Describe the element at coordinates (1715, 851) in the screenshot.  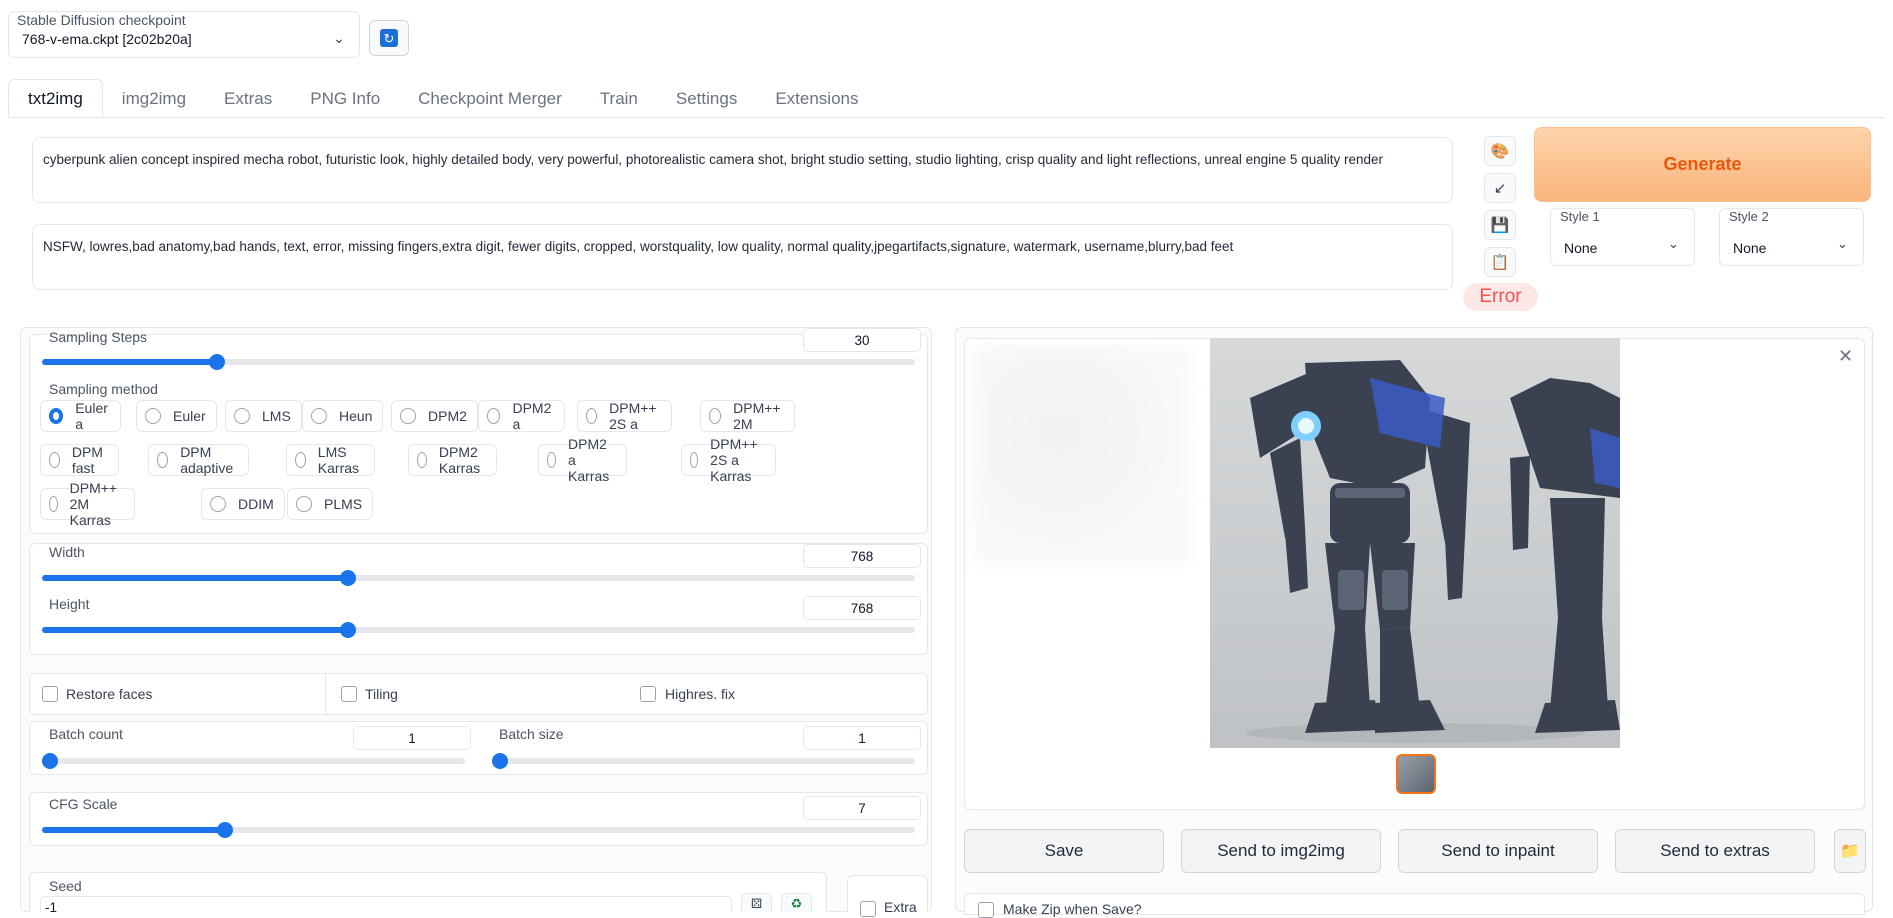
I see `send-to-extras-button: Send to extras` at that location.